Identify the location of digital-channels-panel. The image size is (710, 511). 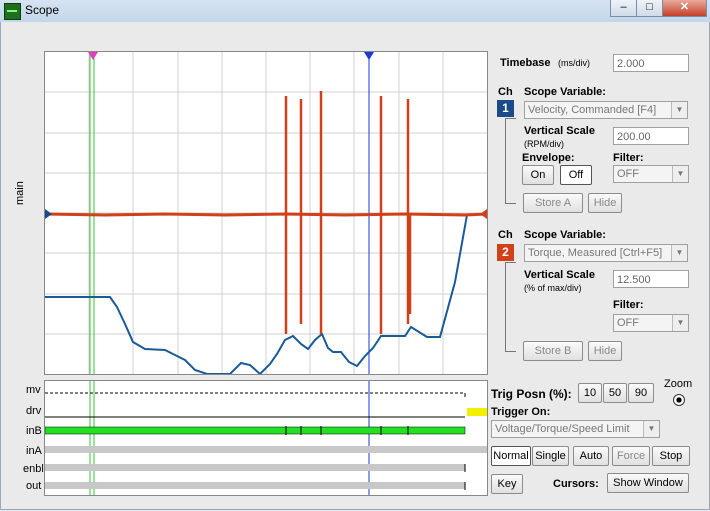
(266, 438).